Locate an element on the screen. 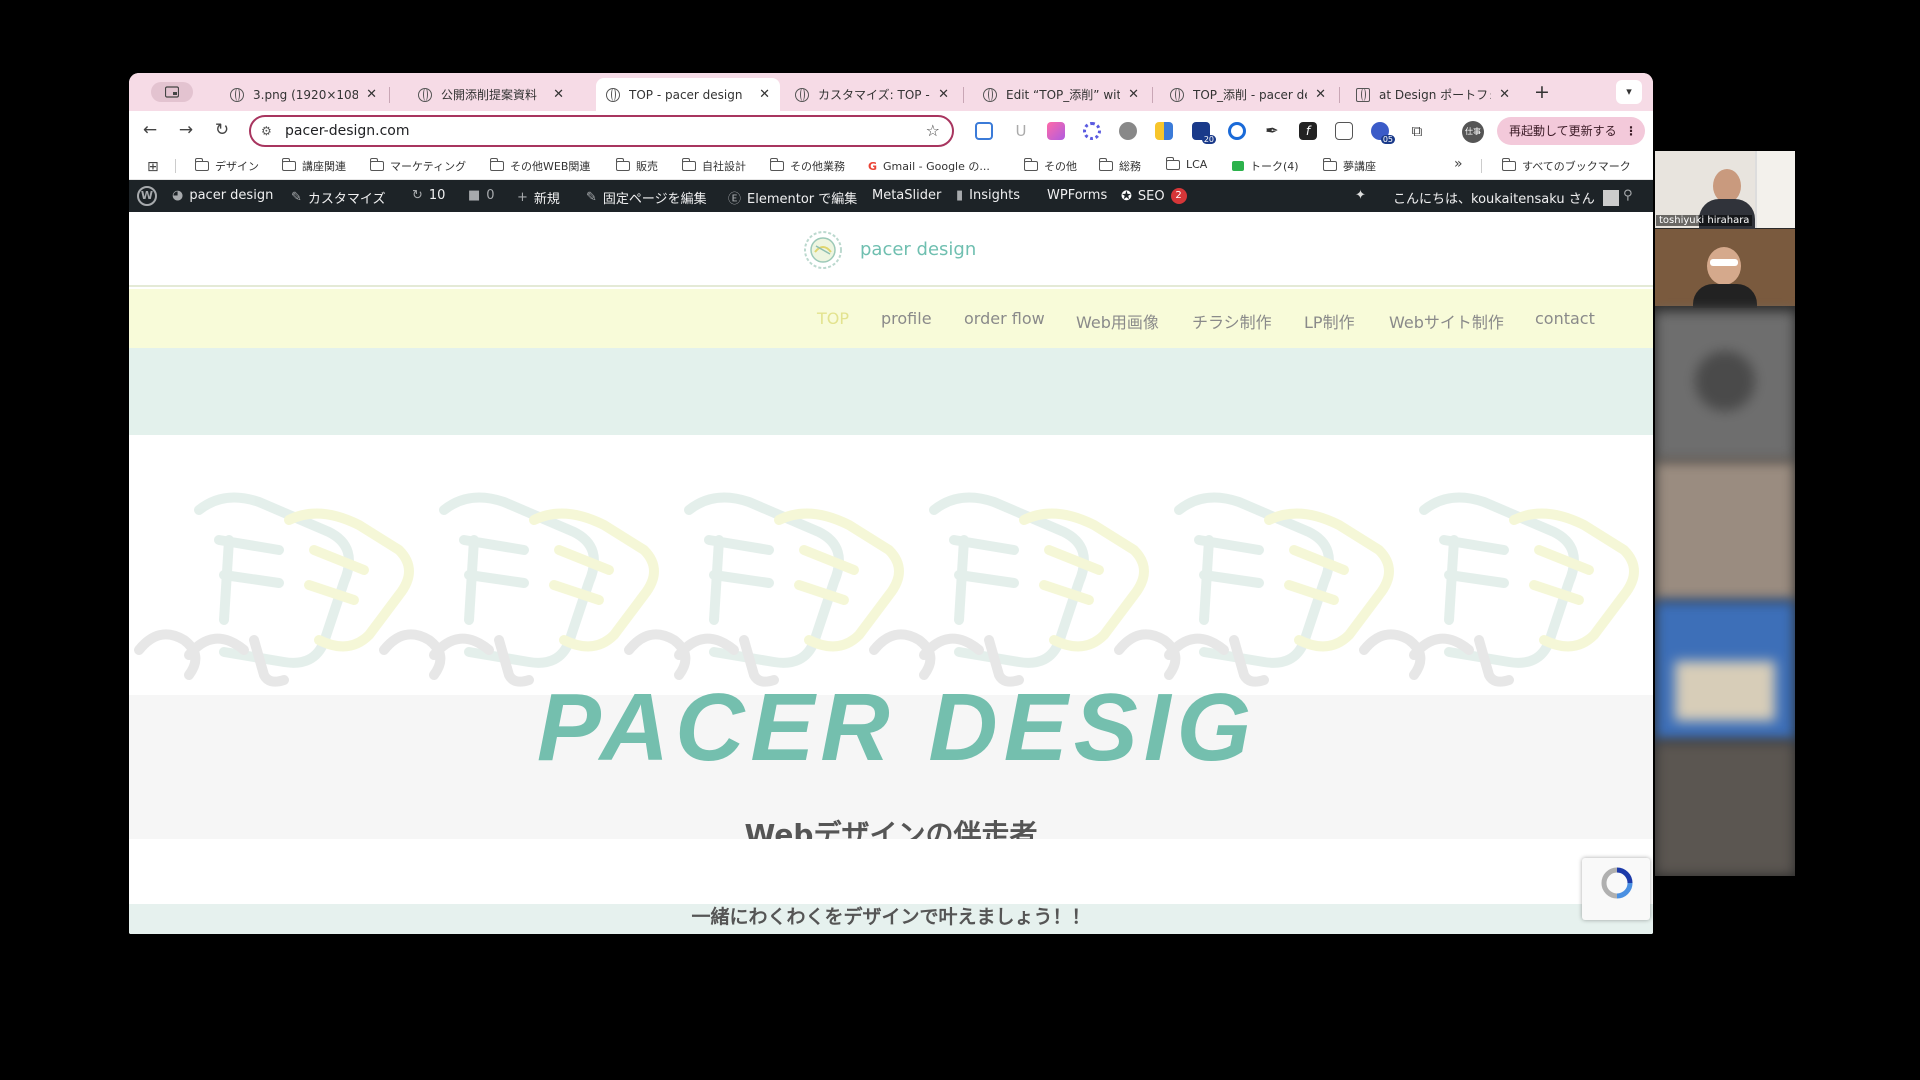 The height and width of the screenshot is (1080, 1920). all-bookmarks: すべてのブックマーク is located at coordinates (1566, 166).